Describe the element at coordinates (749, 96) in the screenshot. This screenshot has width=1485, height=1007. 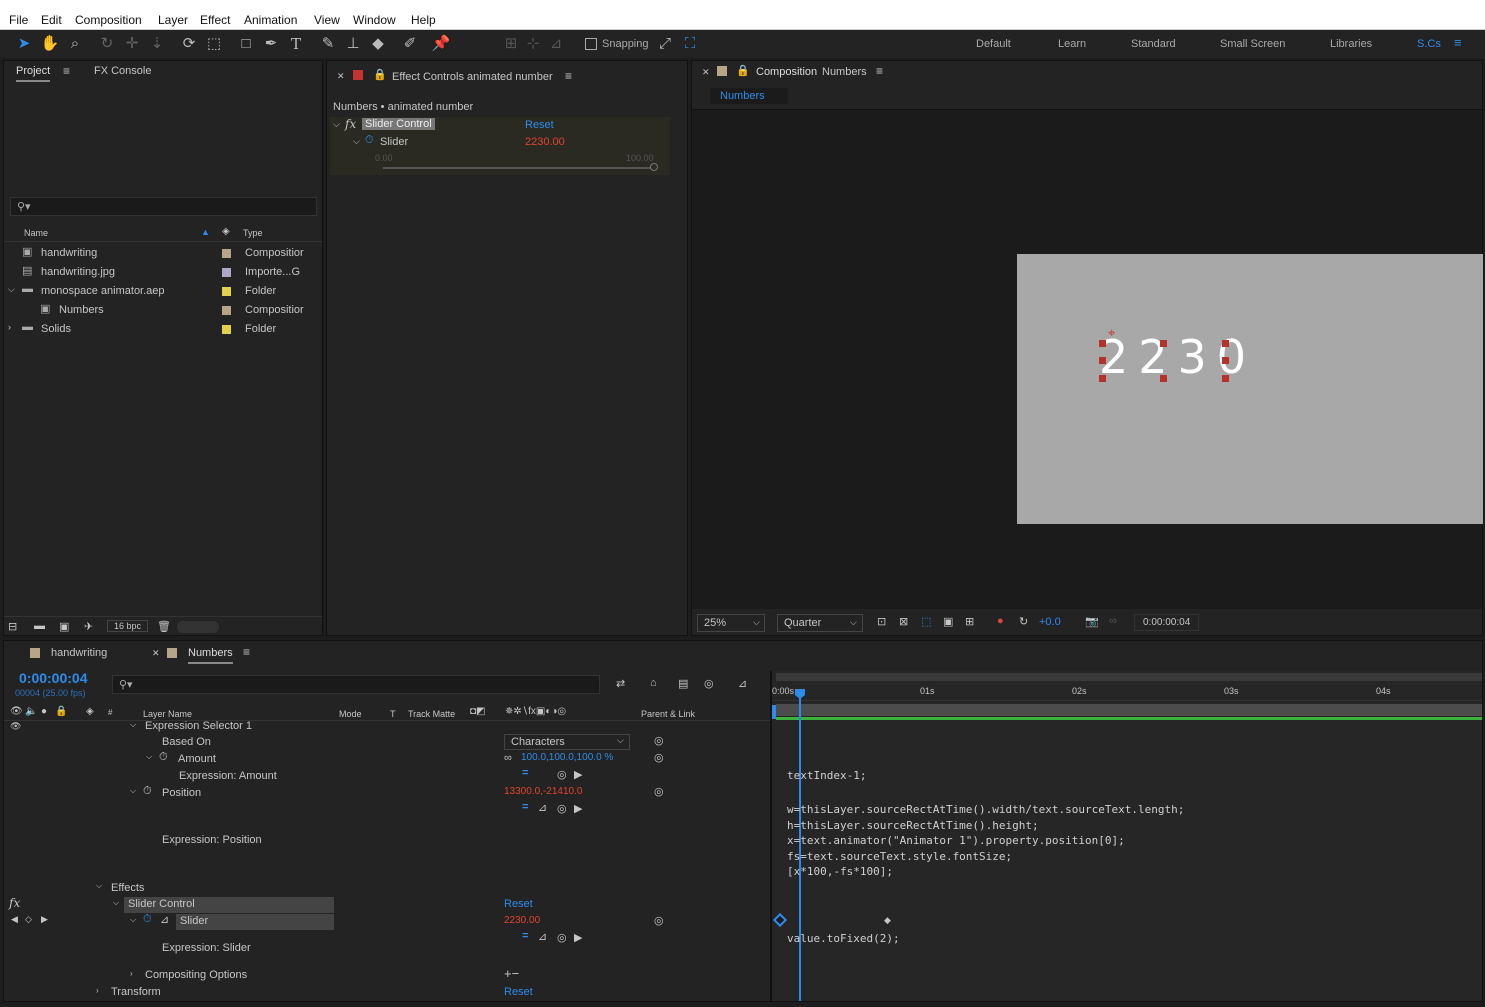
I see `comp-breadcrumb-tab: Numbers` at that location.